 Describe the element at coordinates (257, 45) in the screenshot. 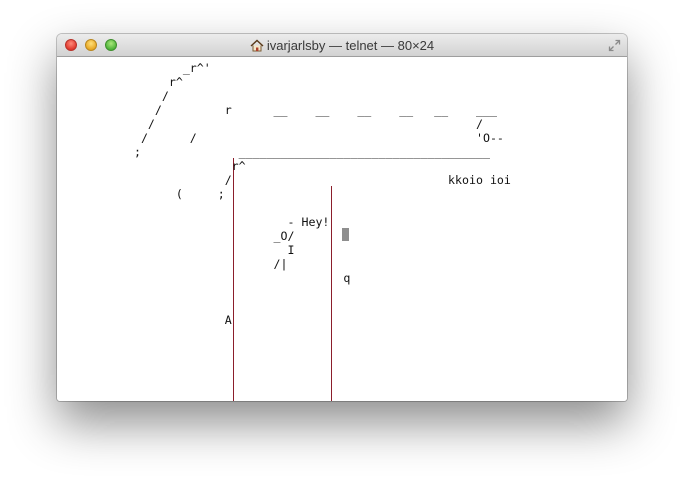

I see `home-icon` at that location.